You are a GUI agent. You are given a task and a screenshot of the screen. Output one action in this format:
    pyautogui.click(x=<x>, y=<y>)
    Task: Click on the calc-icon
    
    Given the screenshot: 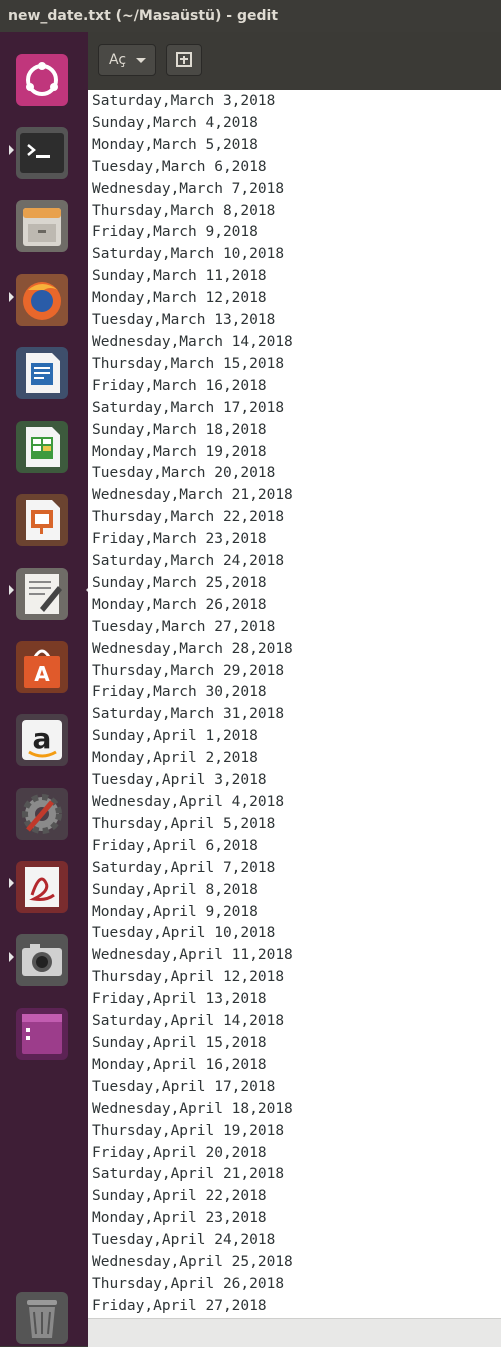 What is the action you would take?
    pyautogui.click(x=42, y=447)
    